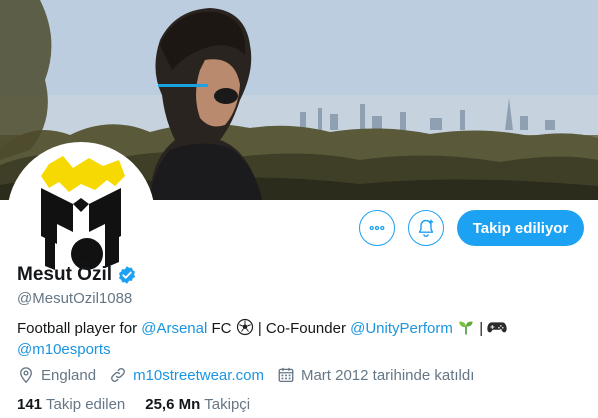 Image resolution: width=598 pixels, height=418 pixels. Describe the element at coordinates (79, 328) in the screenshot. I see `bio-text: Football player for` at that location.